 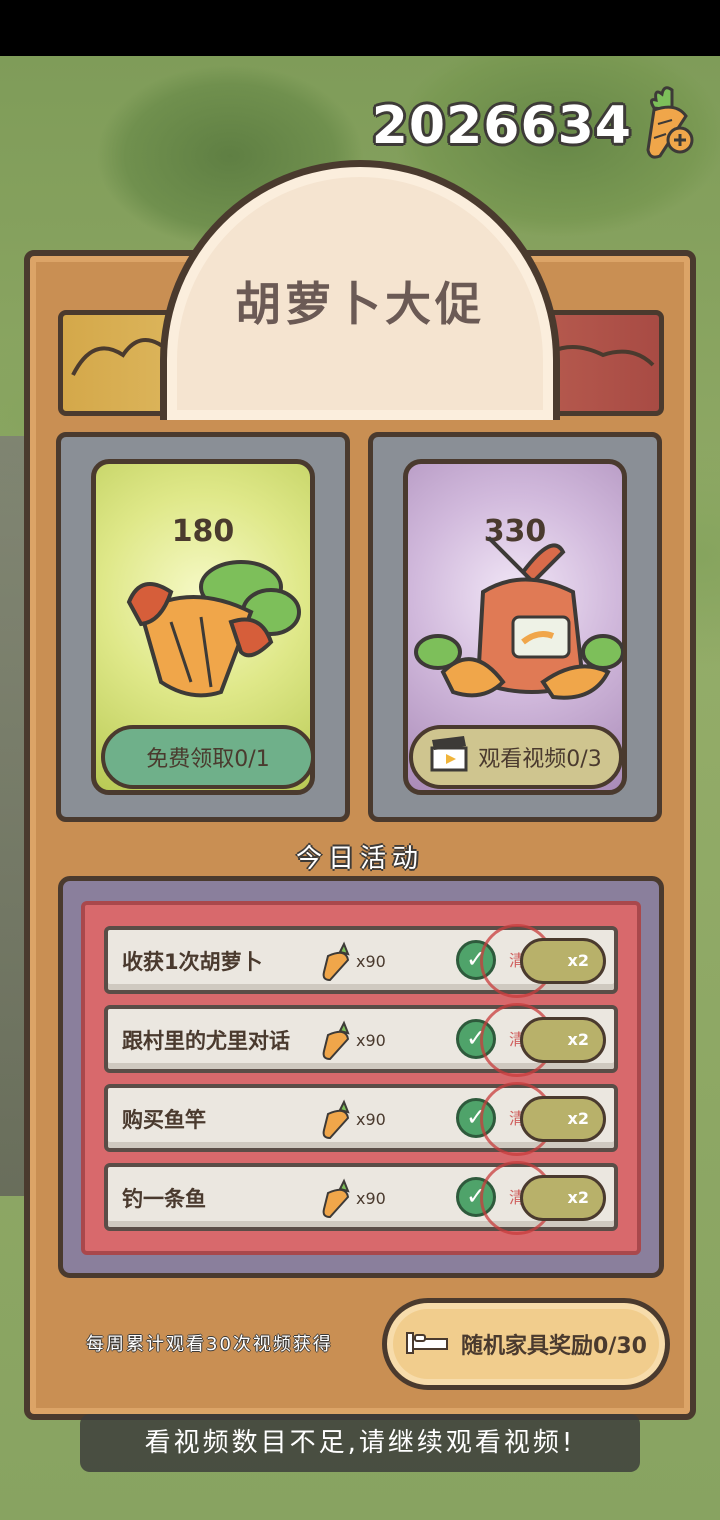 I want to click on task-row: 跟村里的尤里对话 x90 ✓ 清 x2, so click(x=361, y=1040).